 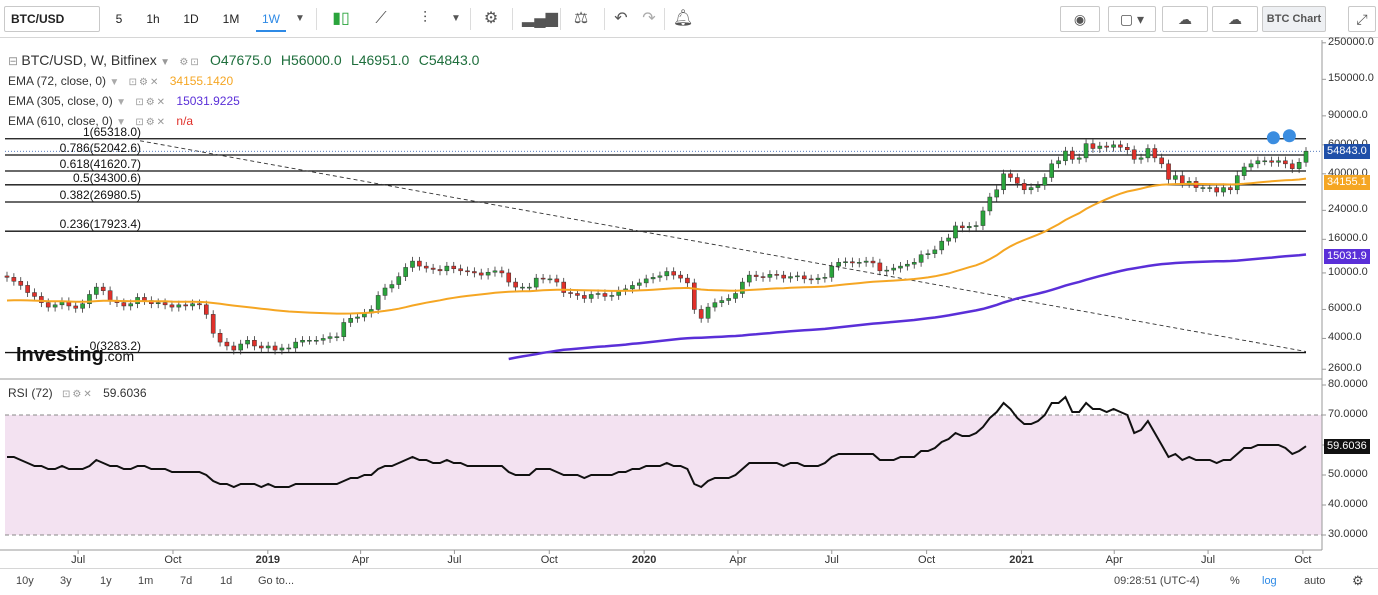 I want to click on ema72-value: 34155.1420, so click(x=201, y=81).